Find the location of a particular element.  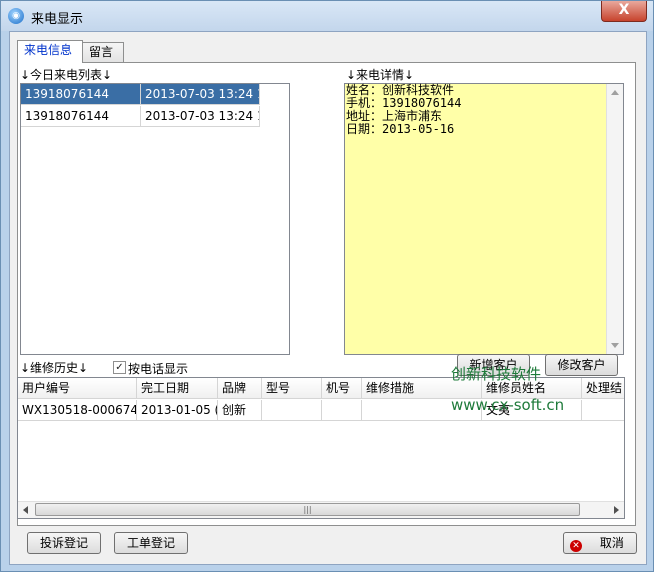

grid-hscrollbar: ||| is located at coordinates (321, 509).